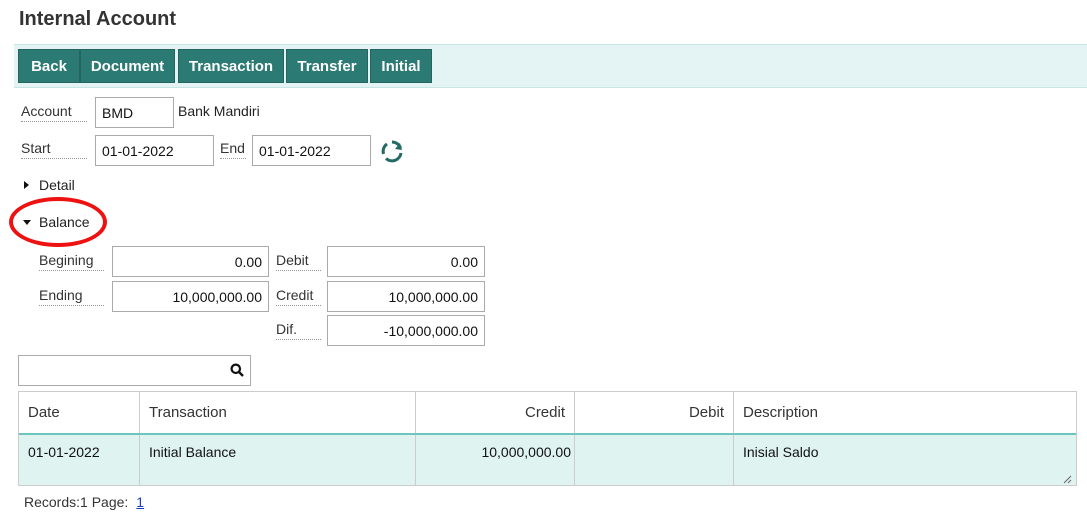  Describe the element at coordinates (71, 296) in the screenshot. I see `ending-label: Ending` at that location.